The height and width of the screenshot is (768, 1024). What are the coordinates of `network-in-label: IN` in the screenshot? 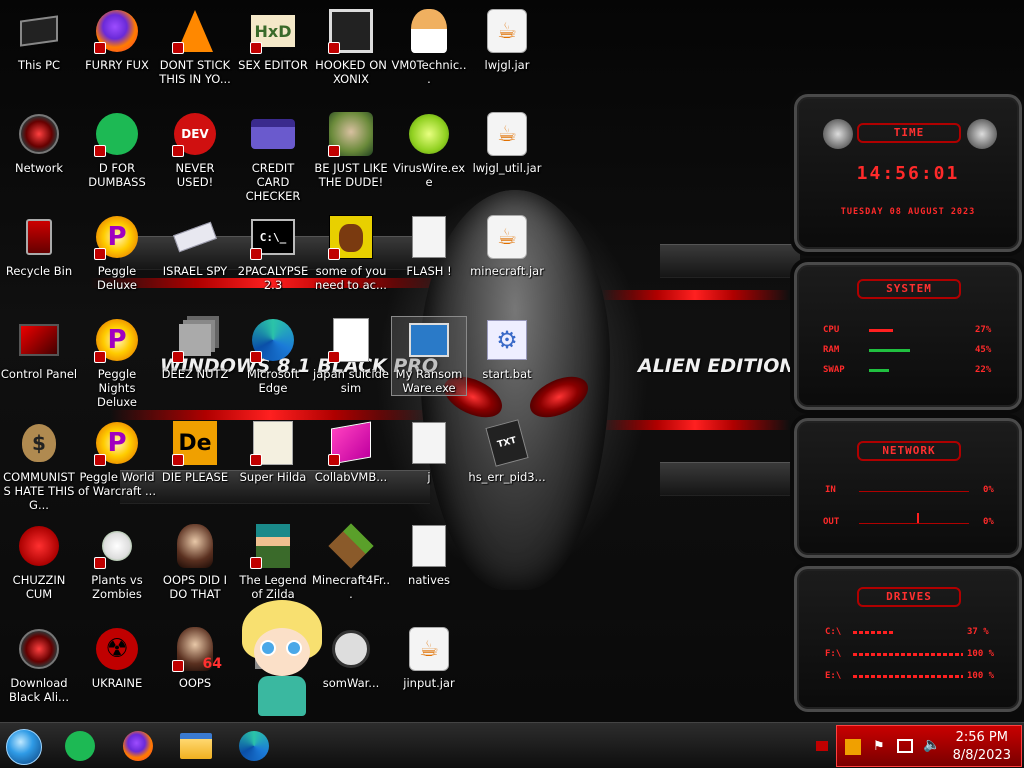 It's located at (830, 490).